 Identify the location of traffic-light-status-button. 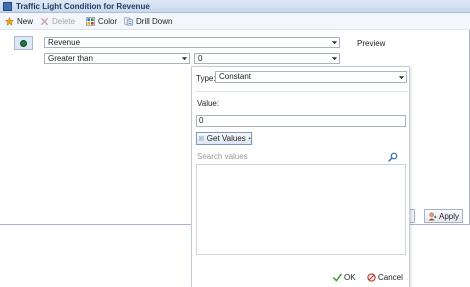
(23, 43).